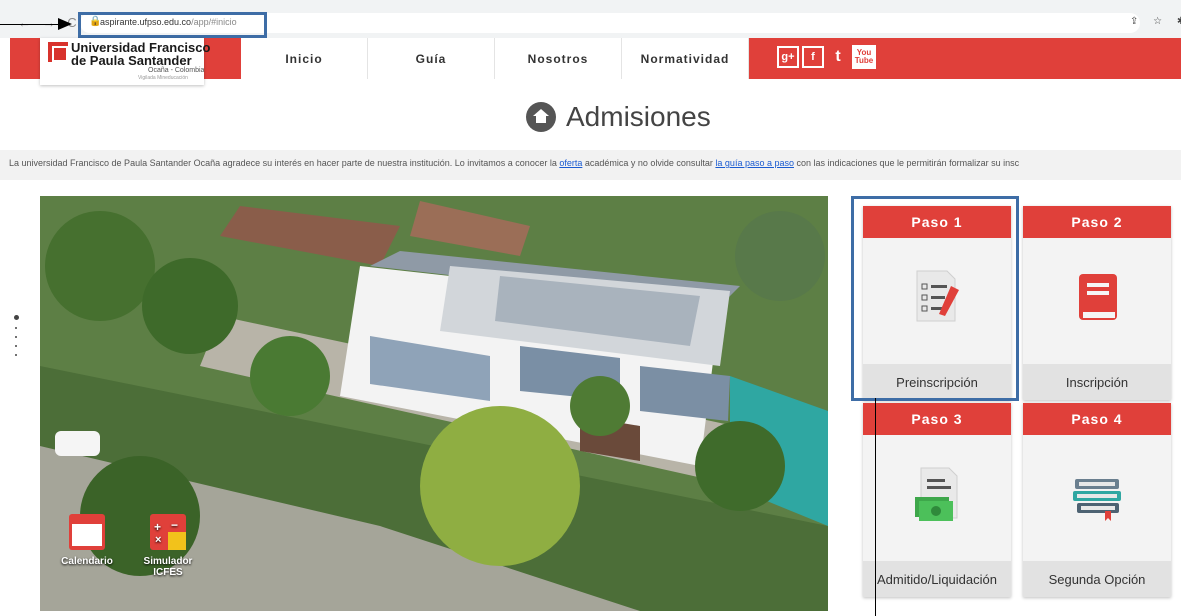  I want to click on carousel-indicators, so click(16, 339).